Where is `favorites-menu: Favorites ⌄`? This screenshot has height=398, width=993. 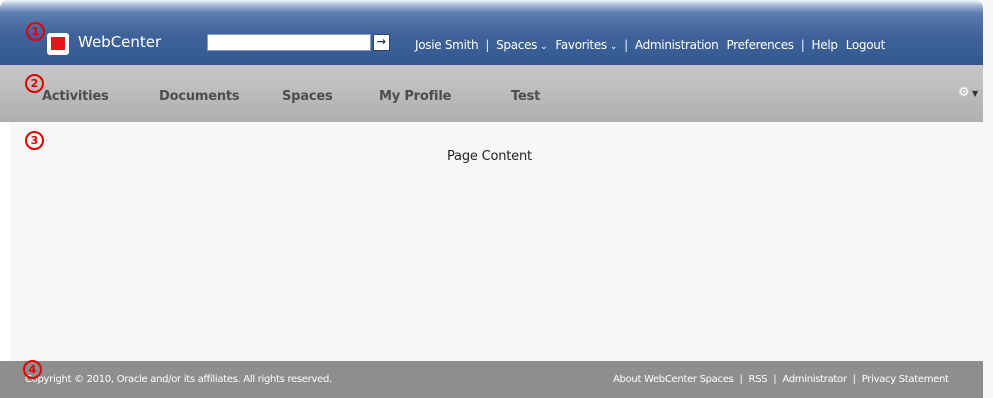
favorites-menu: Favorites ⌄ is located at coordinates (586, 45).